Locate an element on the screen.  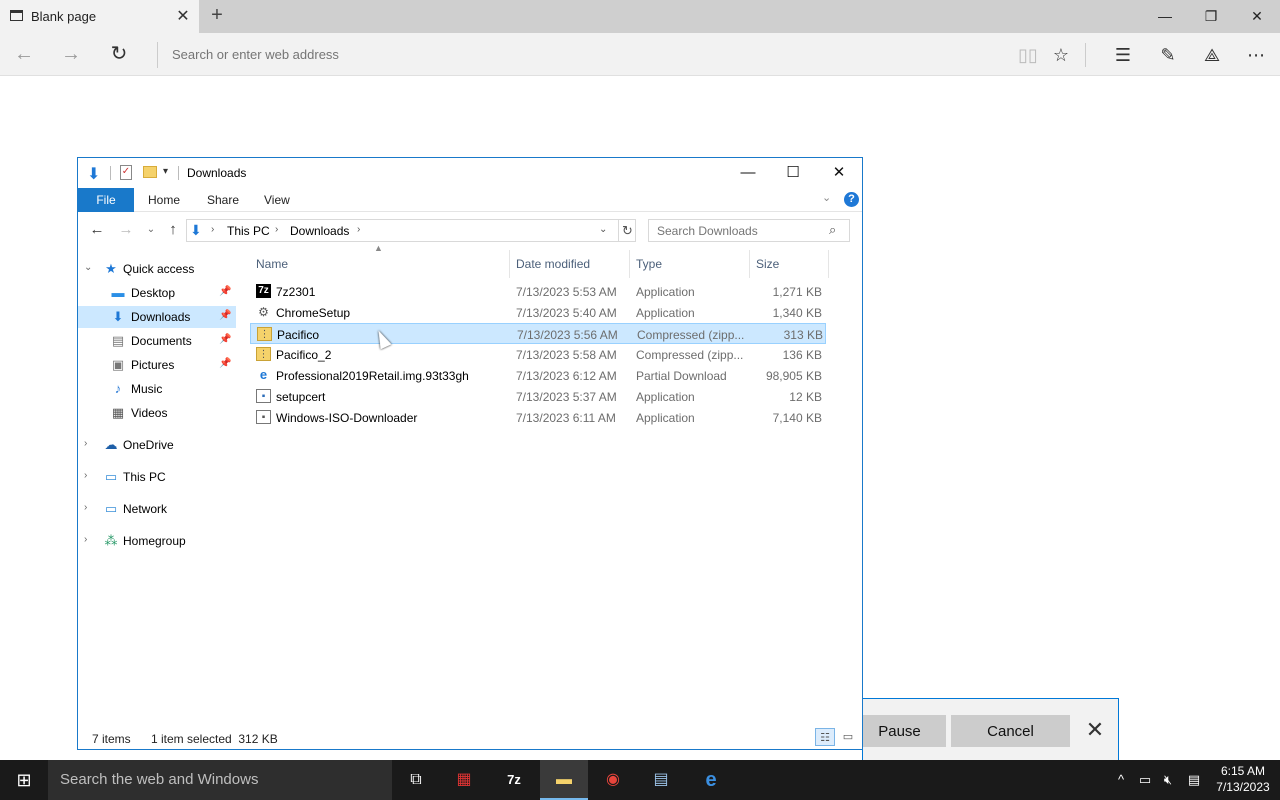
taskbar-search: Search the web and Windows is located at coordinates (220, 780).